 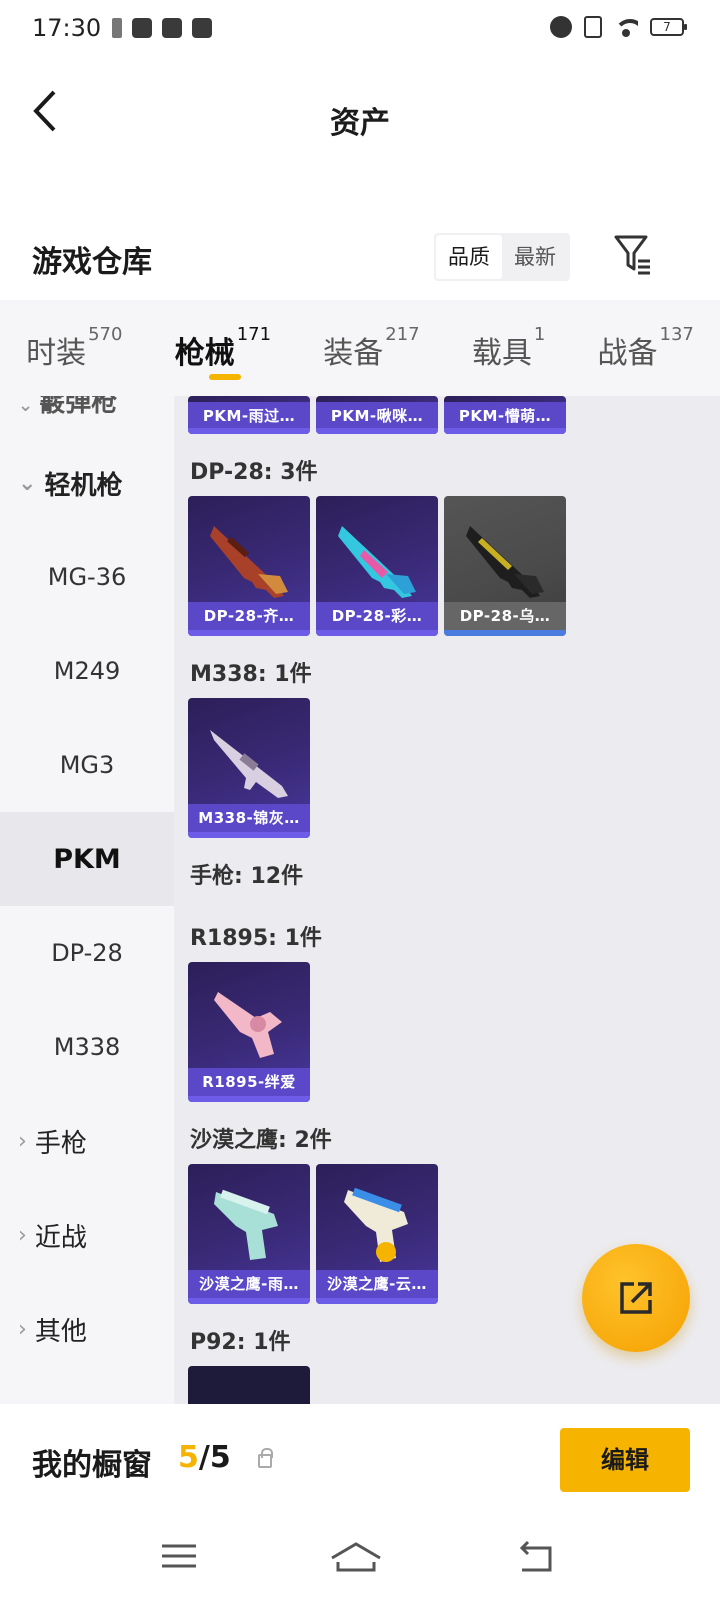 What do you see at coordinates (676, 334) in the screenshot?
I see `tab-count: 137` at bounding box center [676, 334].